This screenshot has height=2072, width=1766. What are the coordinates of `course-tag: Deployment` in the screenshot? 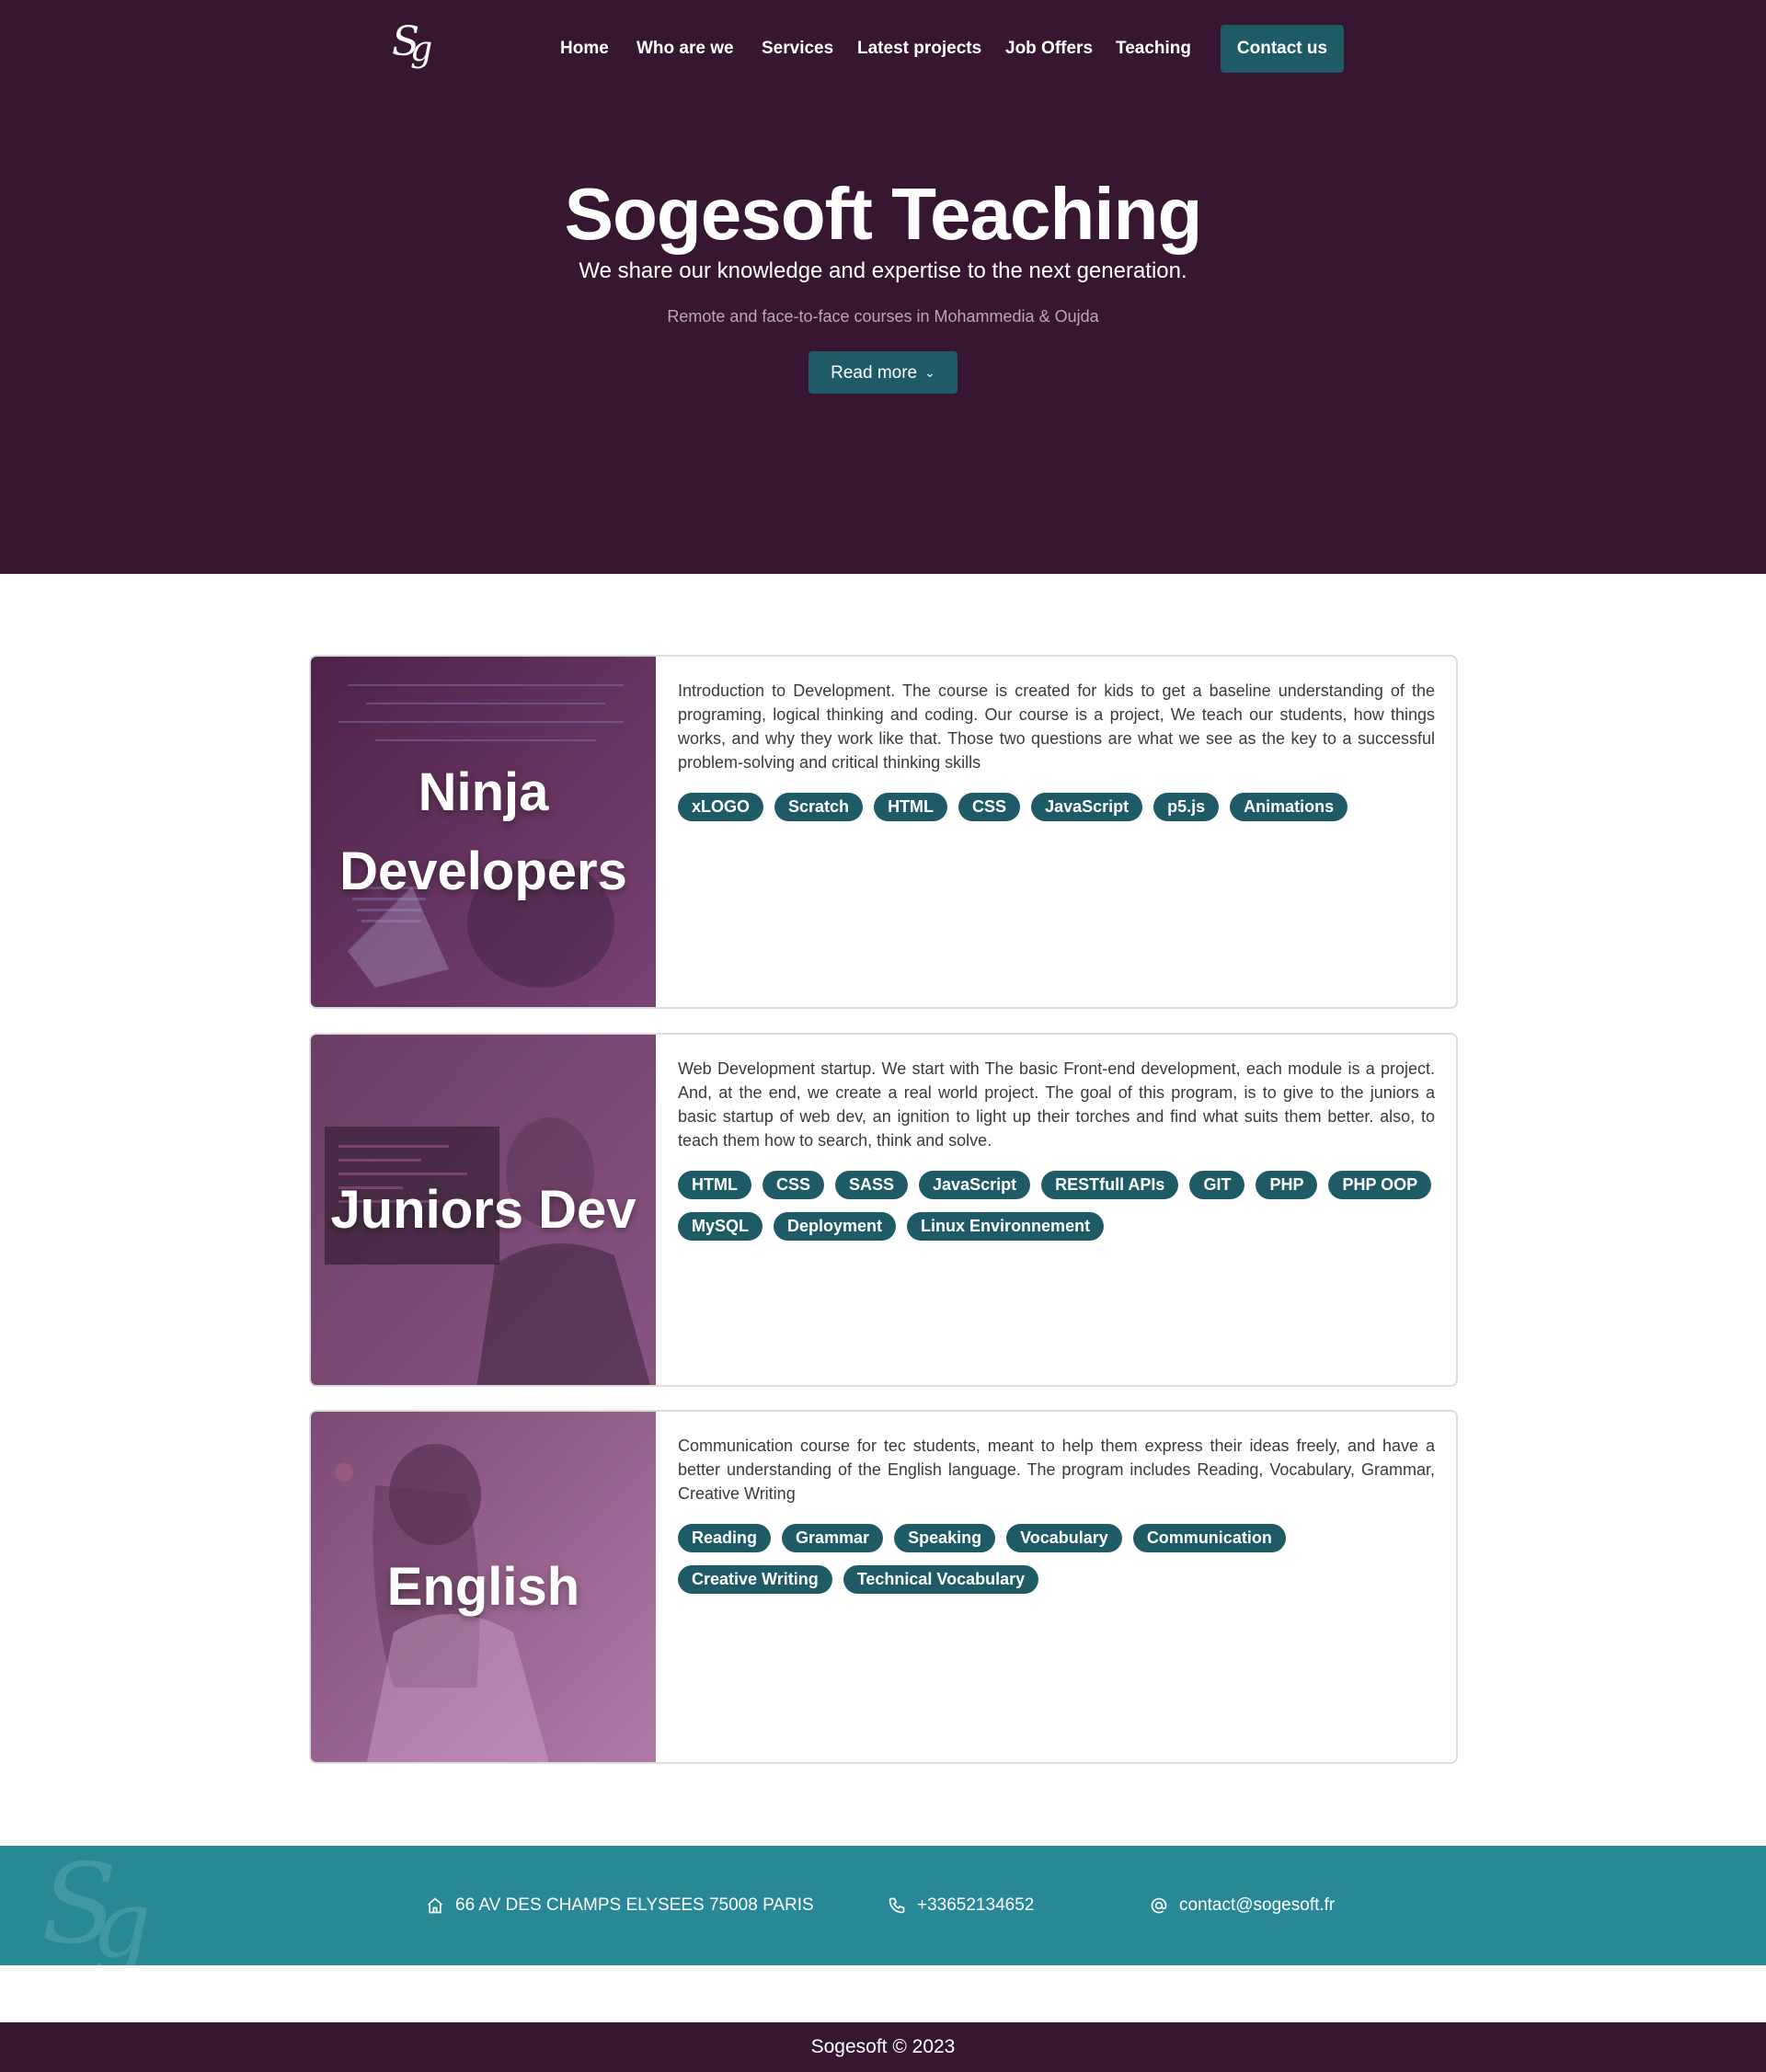 It's located at (835, 1226).